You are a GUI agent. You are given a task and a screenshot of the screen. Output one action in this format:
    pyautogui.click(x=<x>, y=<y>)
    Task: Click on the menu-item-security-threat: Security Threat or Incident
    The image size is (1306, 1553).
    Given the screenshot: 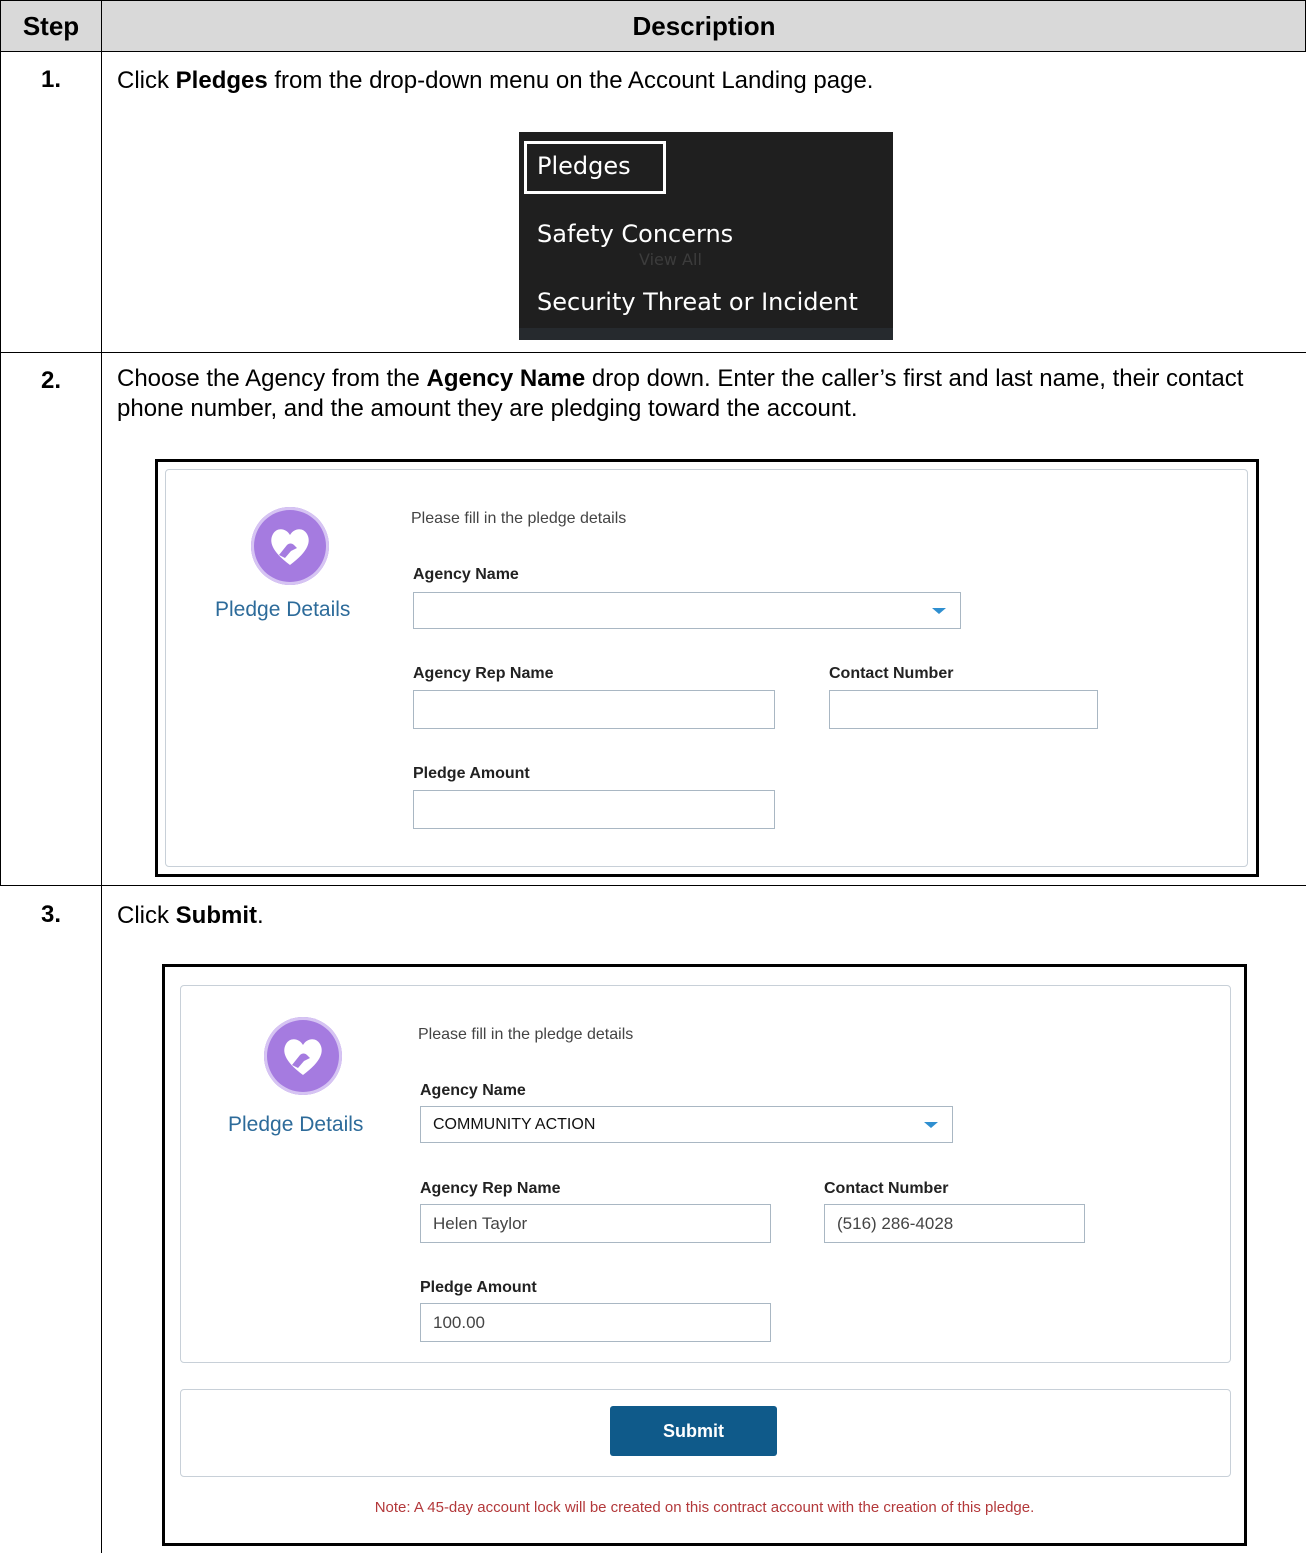 What is the action you would take?
    pyautogui.click(x=697, y=302)
    